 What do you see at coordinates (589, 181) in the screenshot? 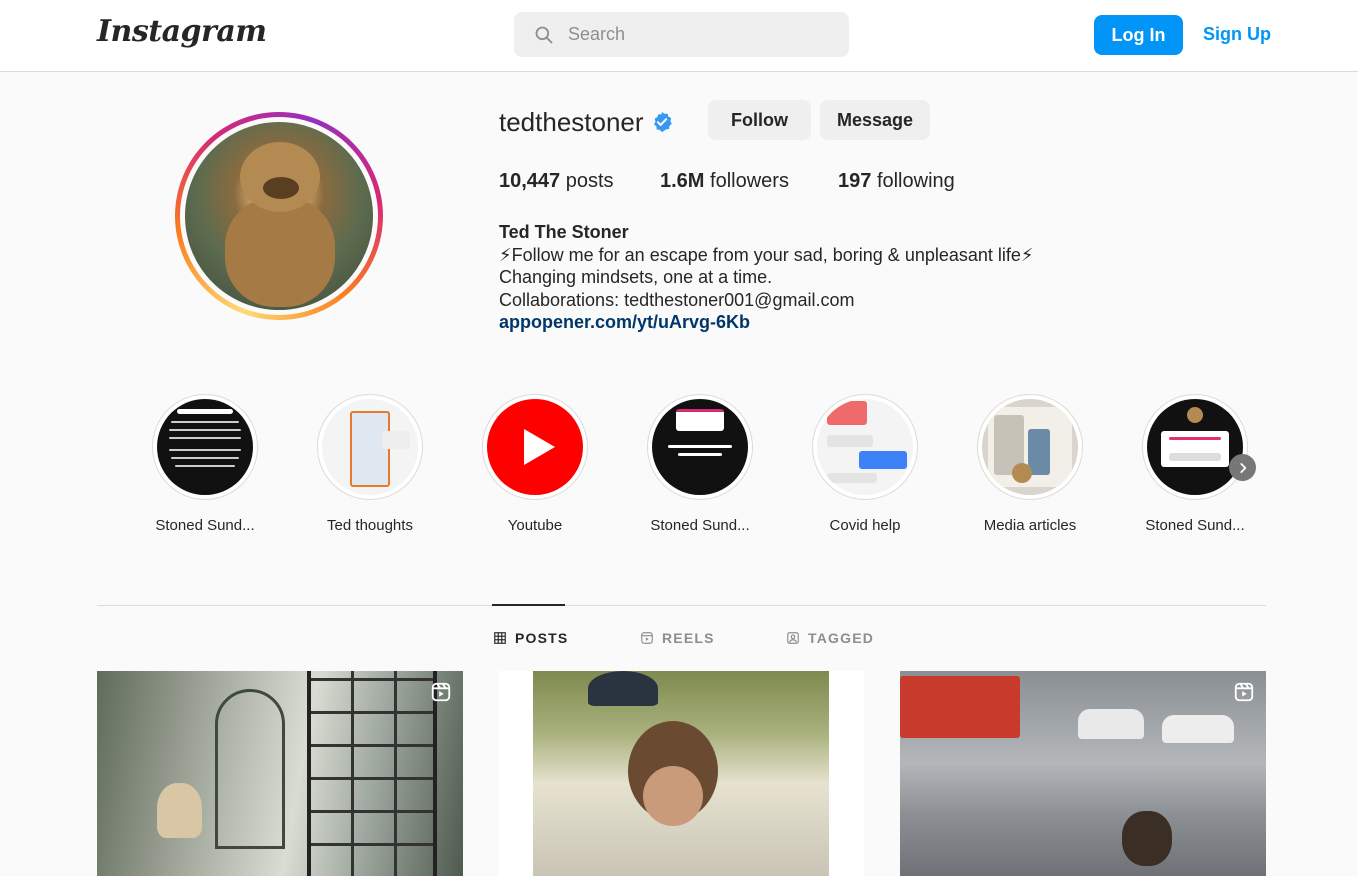
I see `posts-label: posts` at bounding box center [589, 181].